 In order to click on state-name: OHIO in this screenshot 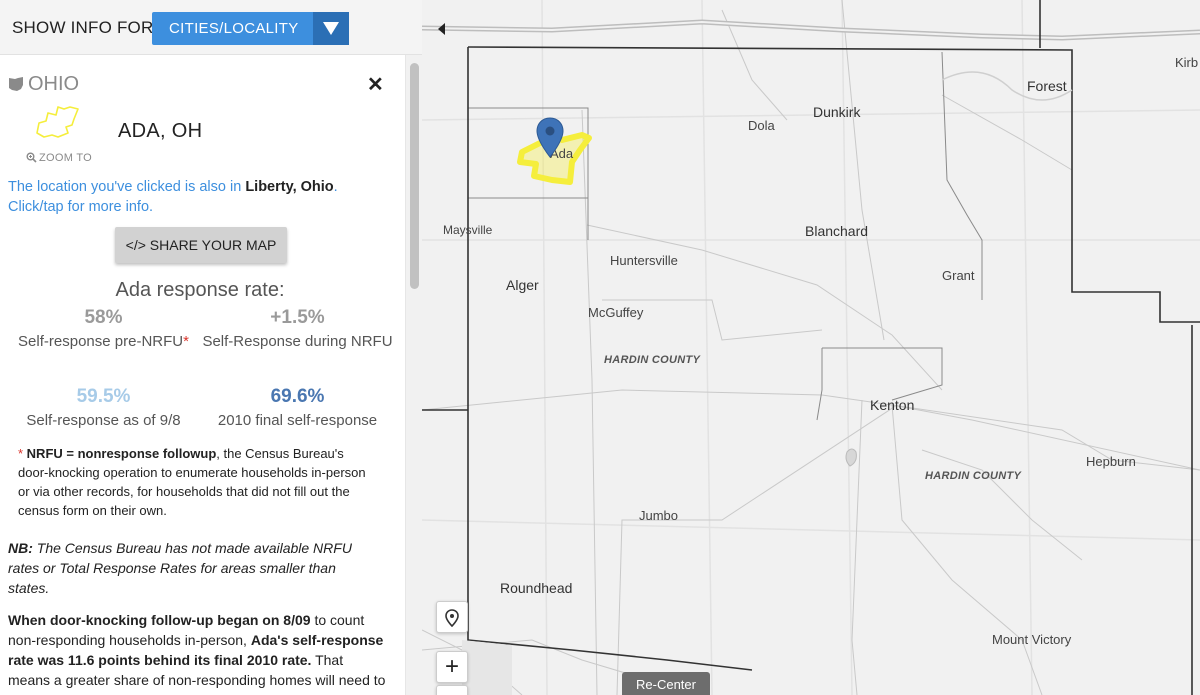, I will do `click(54, 84)`.